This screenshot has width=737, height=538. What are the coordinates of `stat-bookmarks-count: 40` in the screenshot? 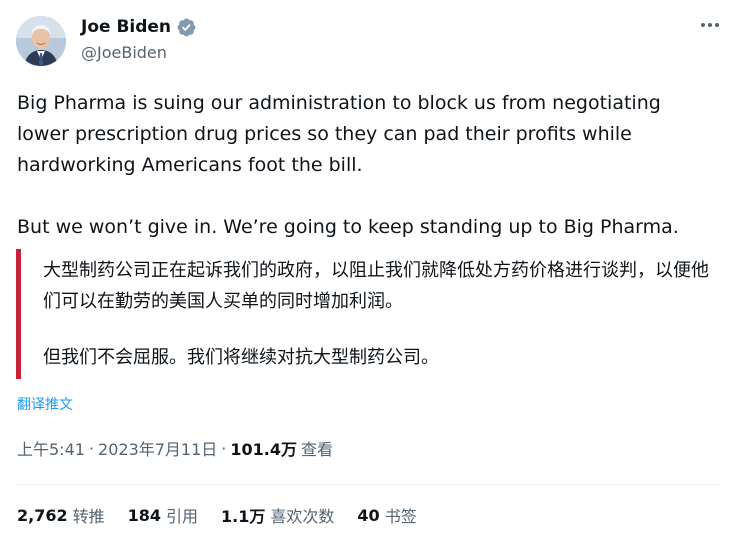 It's located at (368, 515).